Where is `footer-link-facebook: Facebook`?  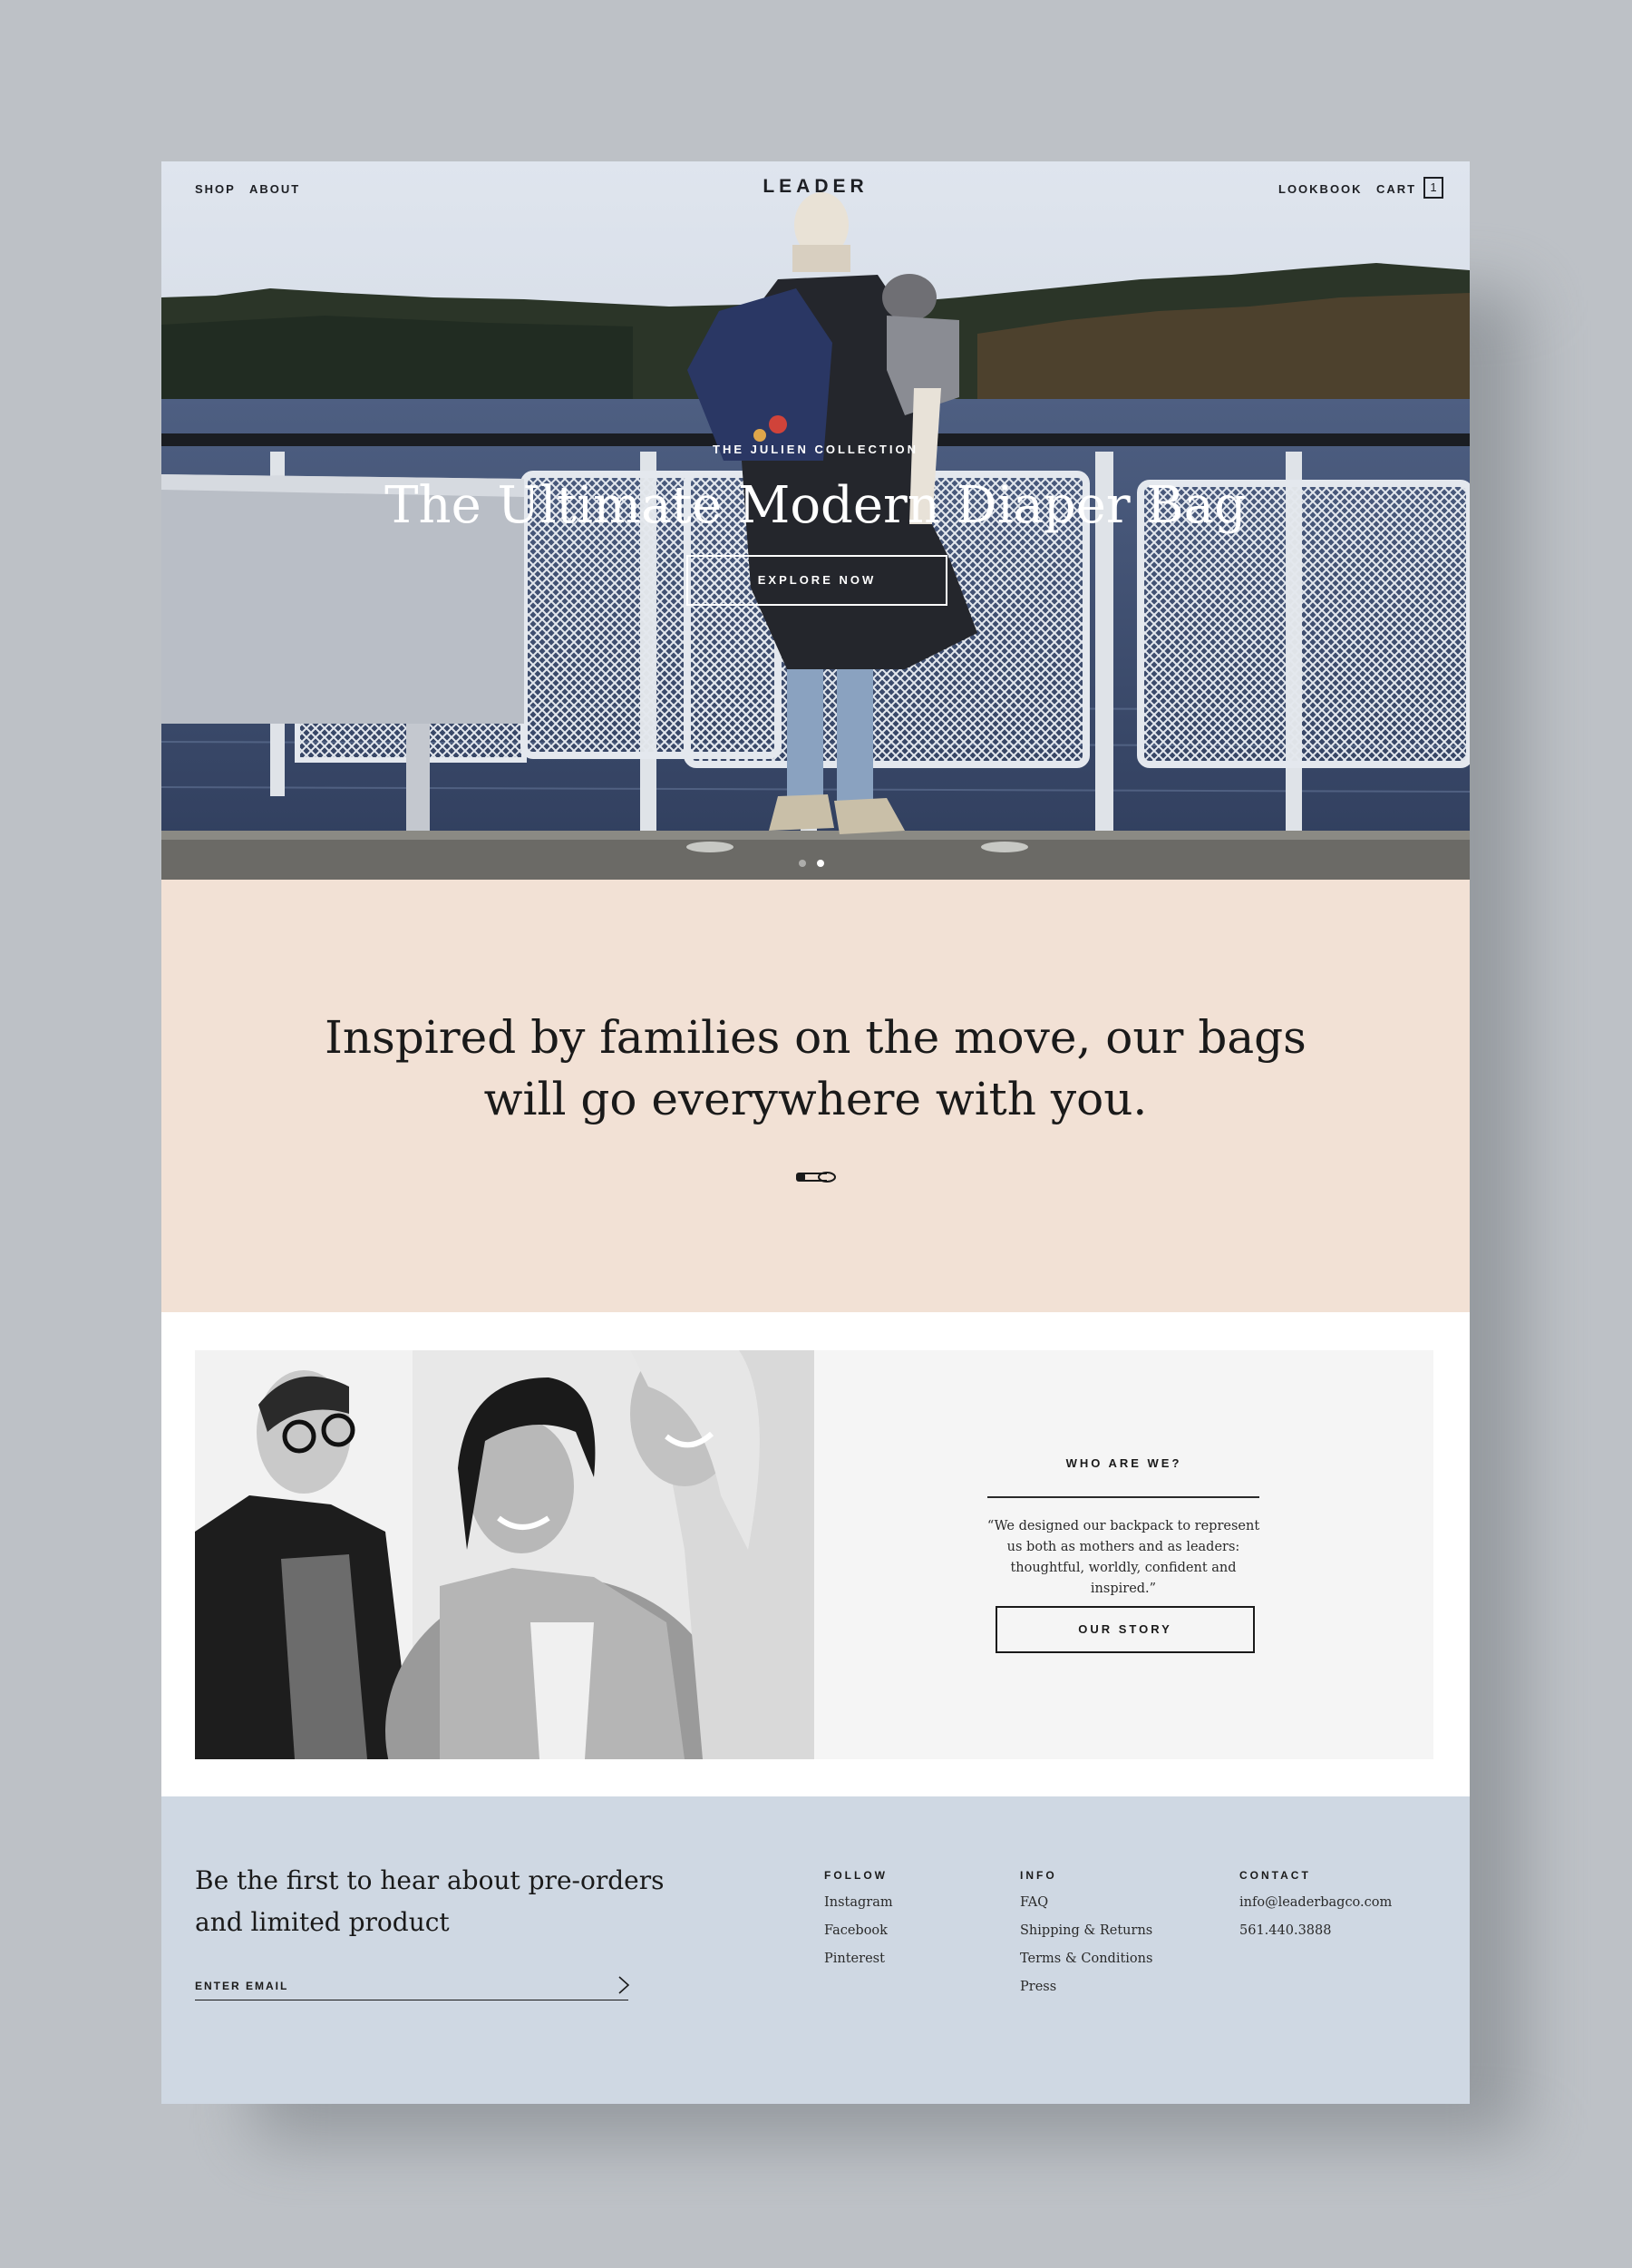
footer-link-facebook: Facebook is located at coordinates (859, 1931).